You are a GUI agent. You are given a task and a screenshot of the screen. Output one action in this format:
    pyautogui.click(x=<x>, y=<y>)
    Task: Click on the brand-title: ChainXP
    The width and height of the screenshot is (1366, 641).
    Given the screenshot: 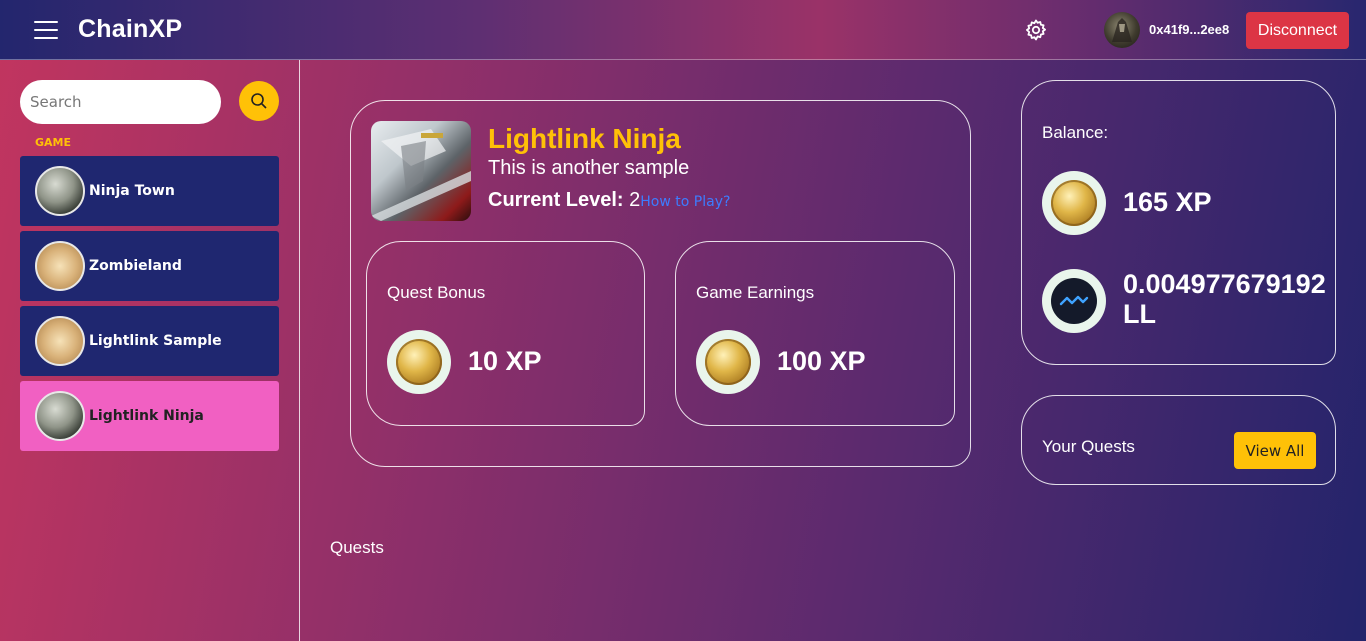 What is the action you would take?
    pyautogui.click(x=130, y=29)
    